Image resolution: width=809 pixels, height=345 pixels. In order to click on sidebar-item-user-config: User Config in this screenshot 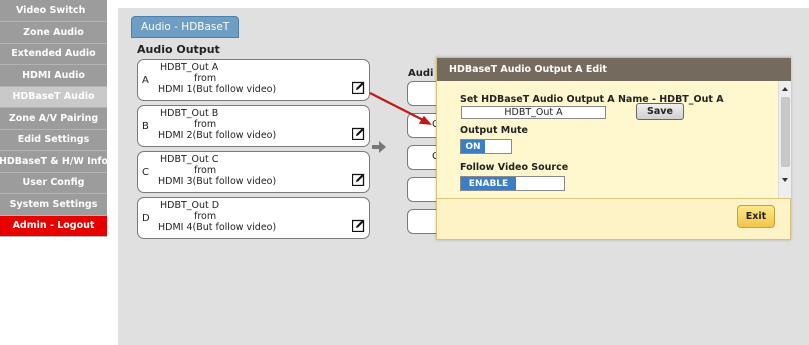, I will do `click(53, 183)`.